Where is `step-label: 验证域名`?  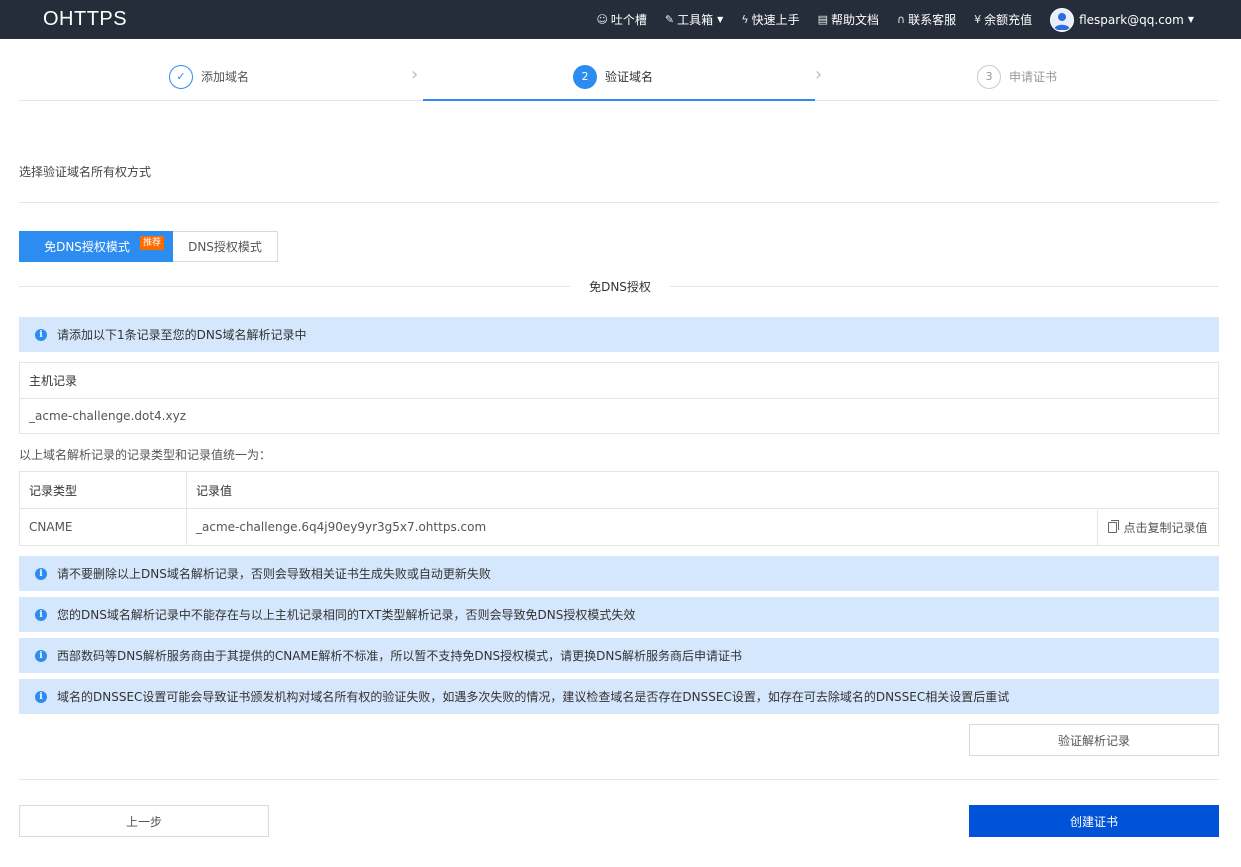 step-label: 验证域名 is located at coordinates (629, 77).